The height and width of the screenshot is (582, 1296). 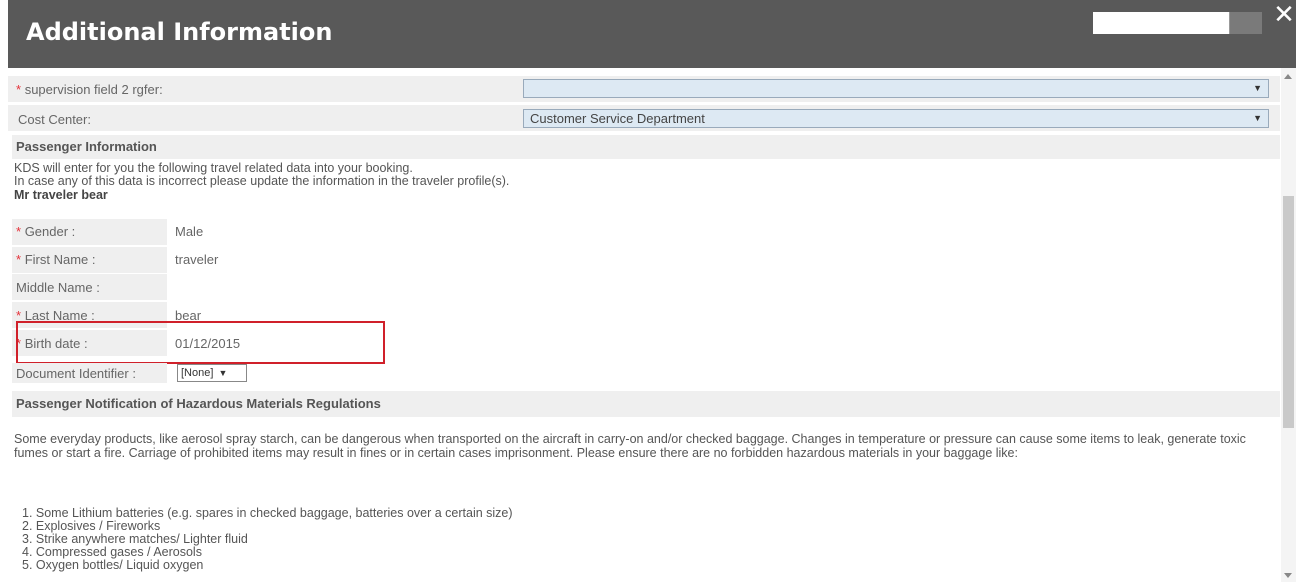 What do you see at coordinates (200, 342) in the screenshot?
I see `birth-date-highlight` at bounding box center [200, 342].